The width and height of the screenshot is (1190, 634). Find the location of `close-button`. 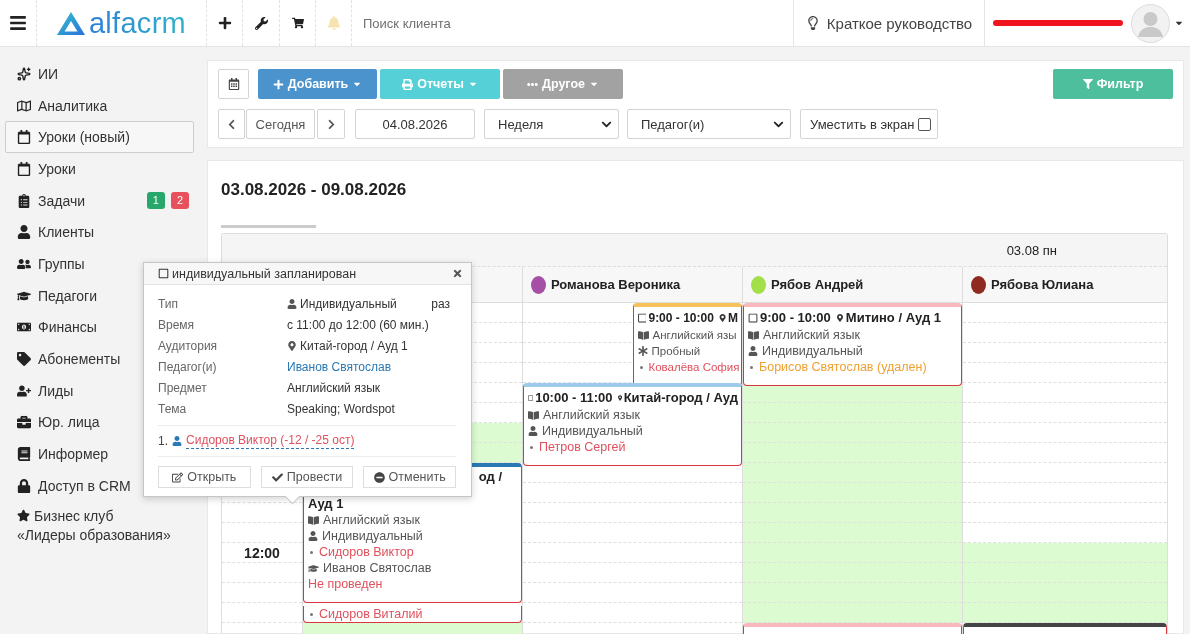

close-button is located at coordinates (457, 273).